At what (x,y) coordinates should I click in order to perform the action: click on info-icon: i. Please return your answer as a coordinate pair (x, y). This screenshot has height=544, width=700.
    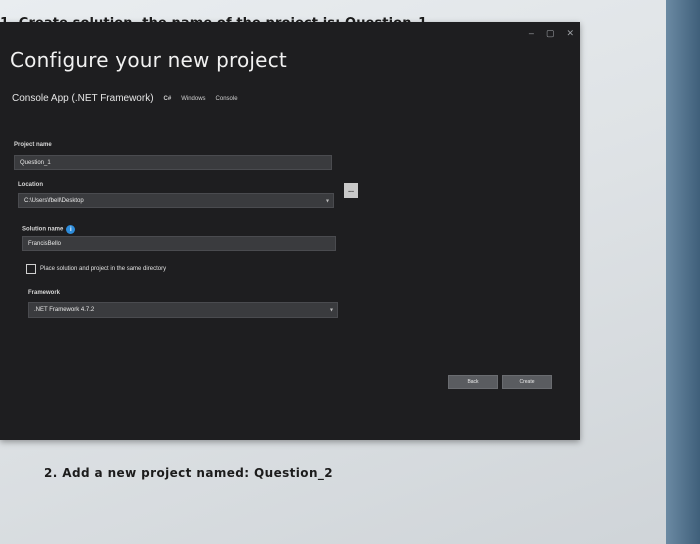
    Looking at the image, I should click on (71, 229).